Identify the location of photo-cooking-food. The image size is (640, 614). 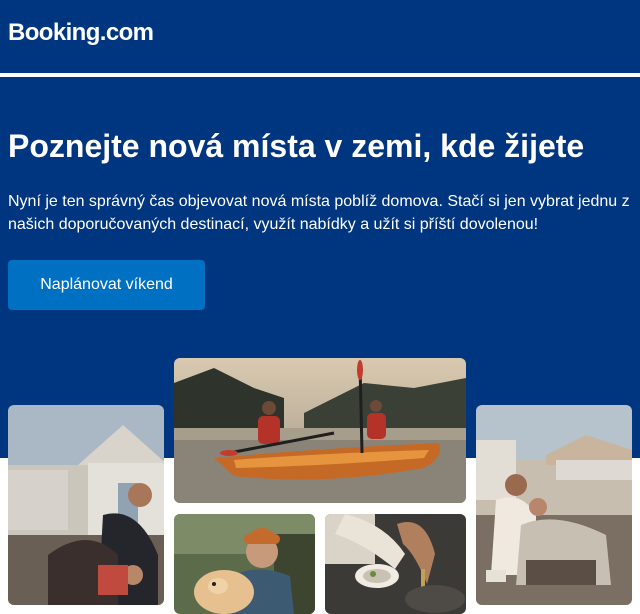
(395, 564).